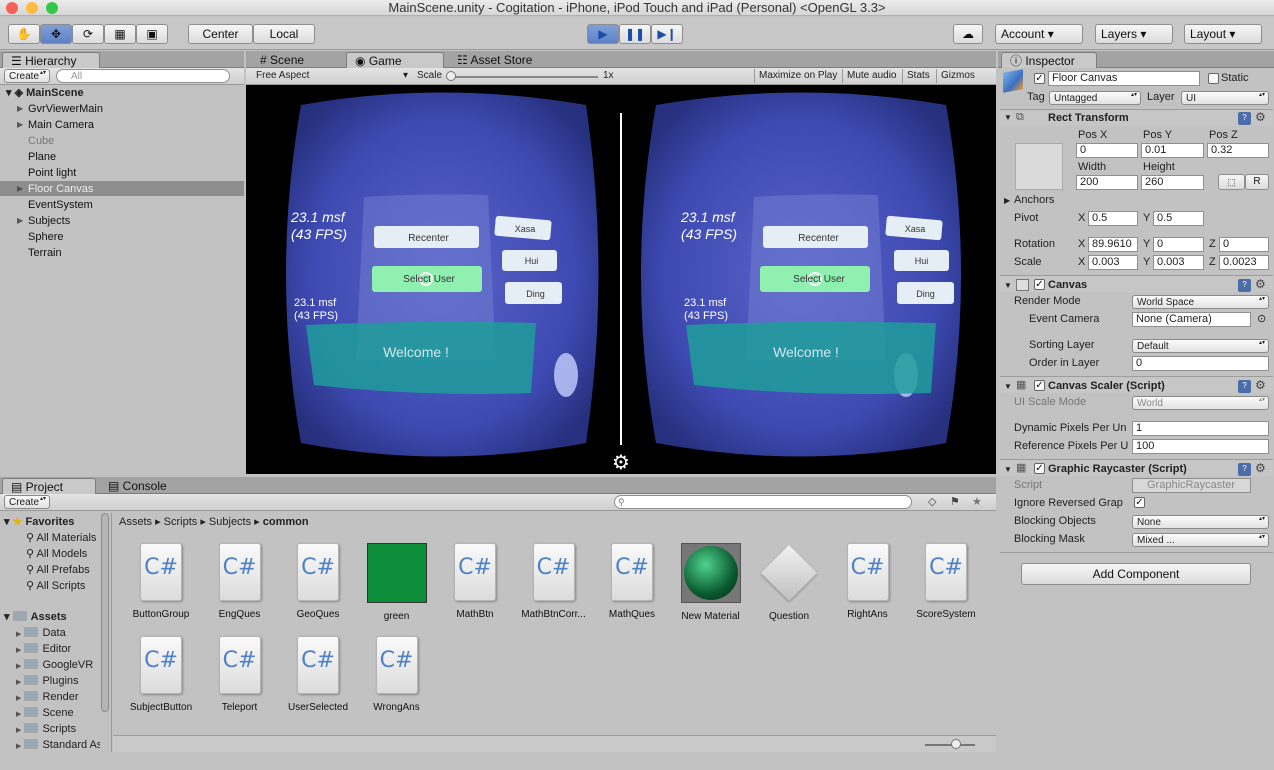  What do you see at coordinates (60, 189) in the screenshot?
I see `hierarchy-item: Floor Canvas` at bounding box center [60, 189].